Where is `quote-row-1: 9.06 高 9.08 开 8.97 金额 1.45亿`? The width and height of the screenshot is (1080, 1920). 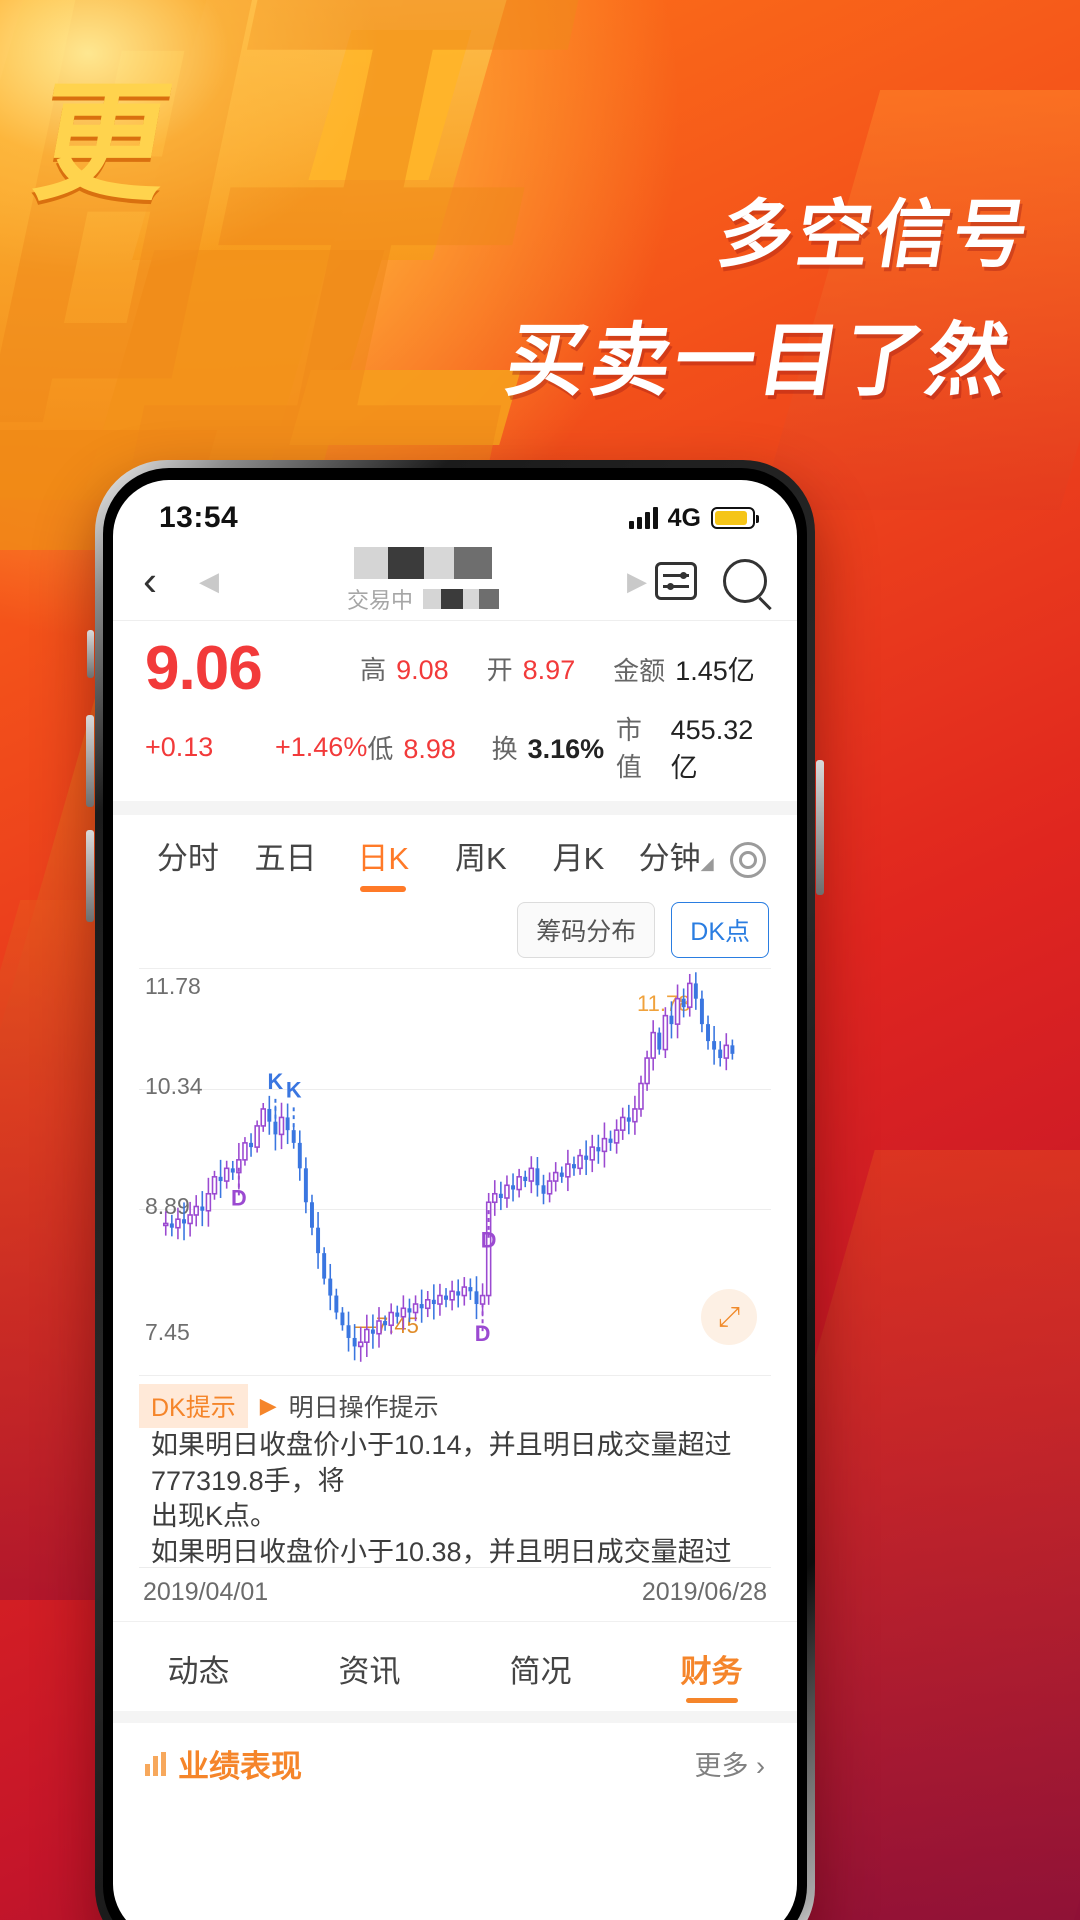
quote-row-1: 9.06 高 9.08 开 8.97 金额 1.45亿 is located at coordinates (455, 668).